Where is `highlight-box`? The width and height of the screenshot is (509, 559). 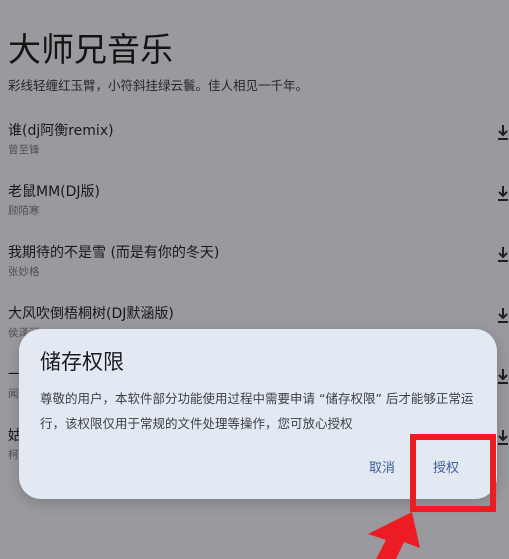
highlight-box is located at coordinates (453, 473).